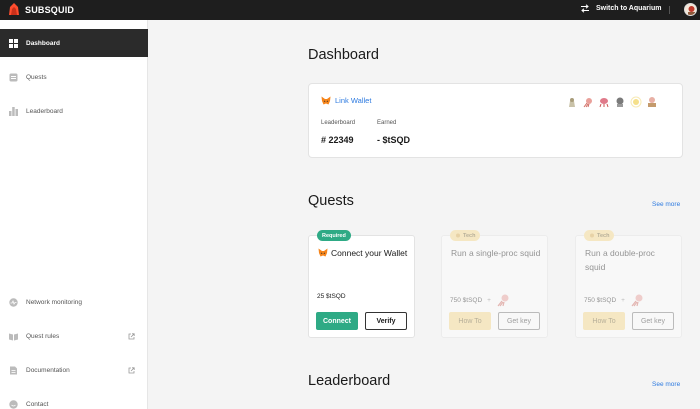 The height and width of the screenshot is (409, 700). What do you see at coordinates (44, 111) in the screenshot?
I see `sidebar-item-label: Leaderboard` at bounding box center [44, 111].